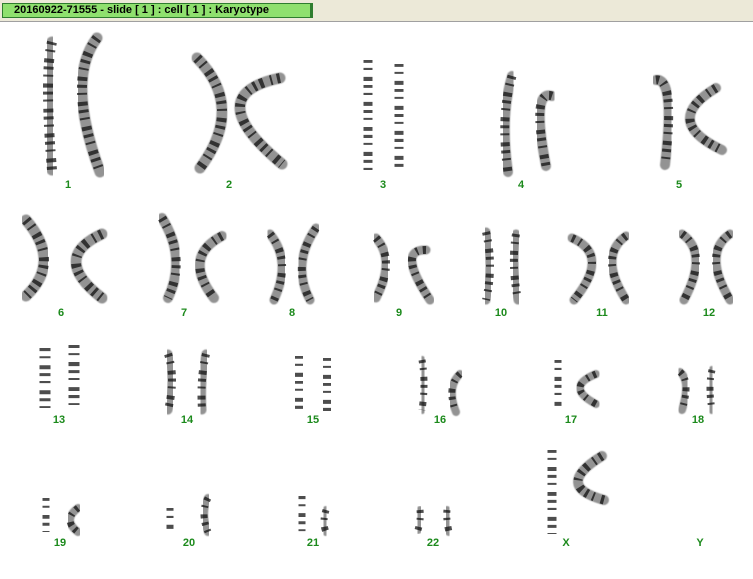  Describe the element at coordinates (229, 185) in the screenshot. I see `chromosome-label-2: 2` at that location.